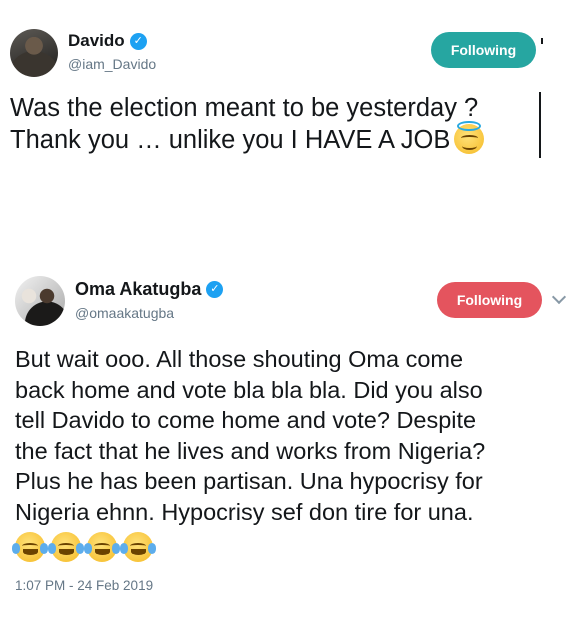  I want to click on smiling-face-with-halo-icon, so click(469, 137).